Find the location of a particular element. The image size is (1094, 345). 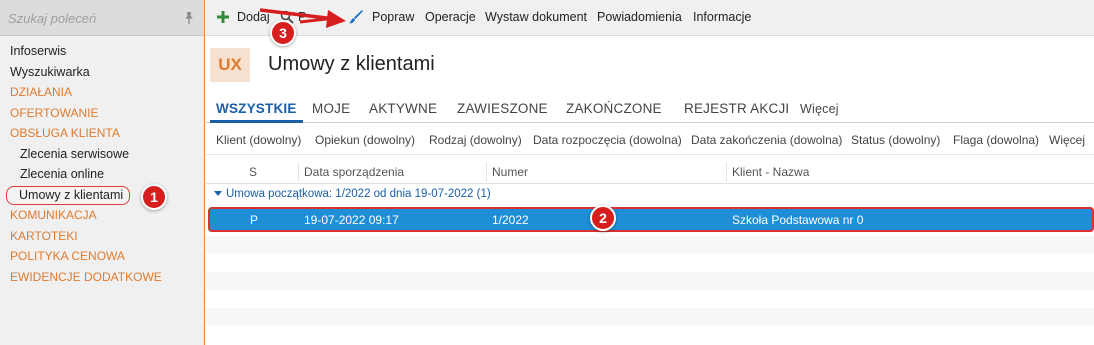

column-header-numer: Numer is located at coordinates (510, 172).